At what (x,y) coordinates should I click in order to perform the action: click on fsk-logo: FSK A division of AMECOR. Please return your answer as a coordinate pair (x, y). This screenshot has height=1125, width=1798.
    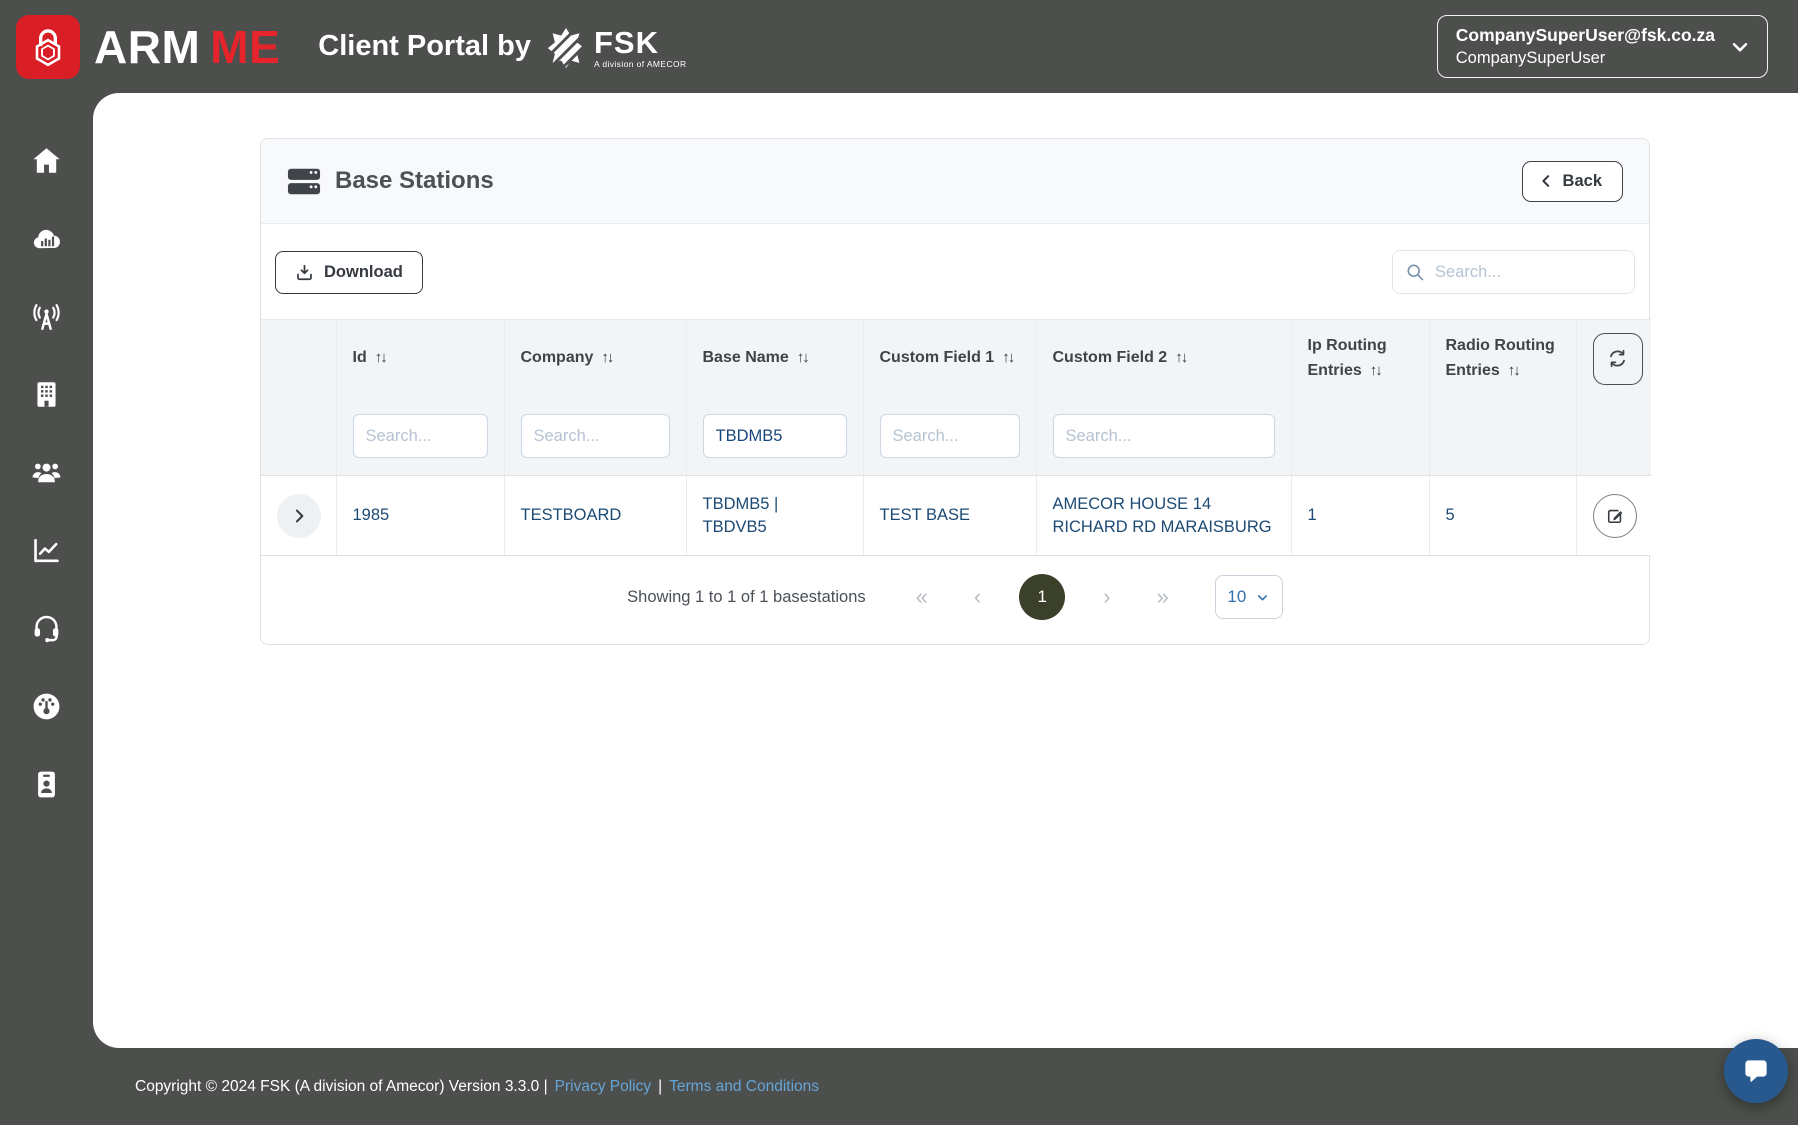
    Looking at the image, I should click on (616, 50).